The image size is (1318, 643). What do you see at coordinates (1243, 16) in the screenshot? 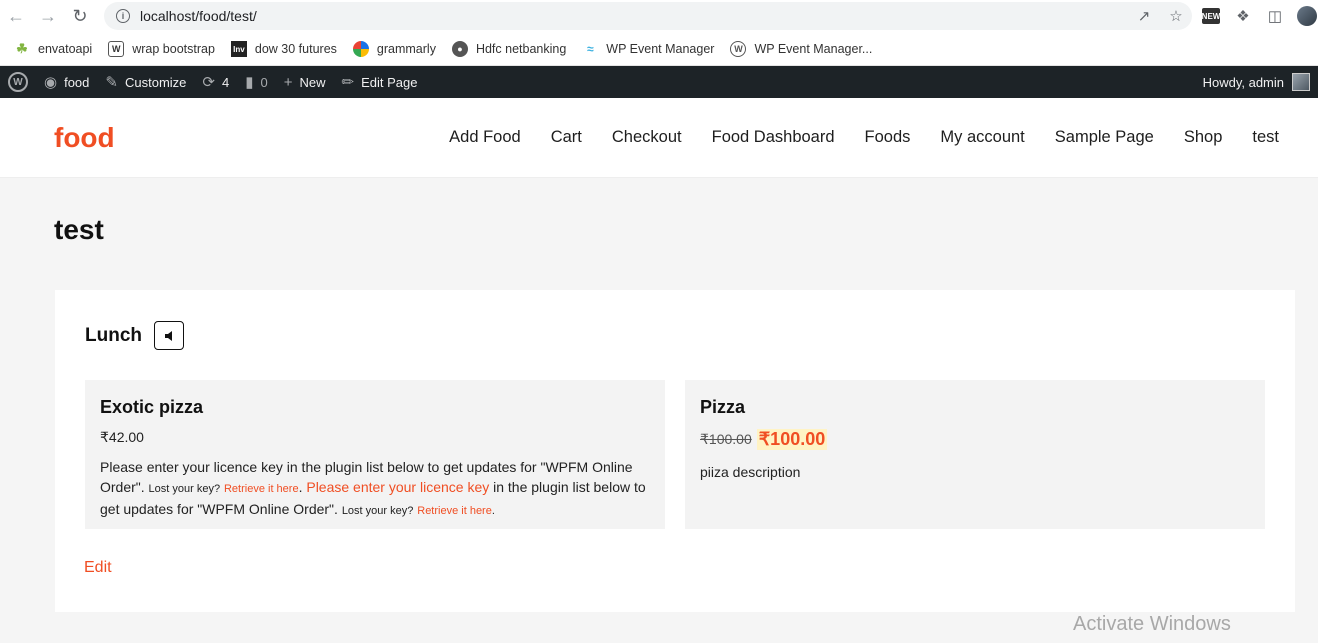
I see `extensions-puzzle-icon: ❖` at bounding box center [1243, 16].